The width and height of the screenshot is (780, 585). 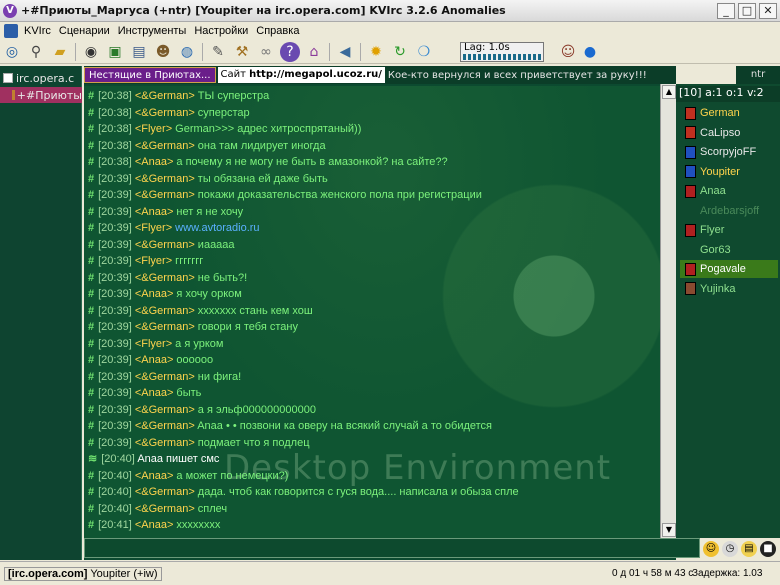 I want to click on topic-url: http://megapol.ucoz.ru/, so click(x=315, y=74).